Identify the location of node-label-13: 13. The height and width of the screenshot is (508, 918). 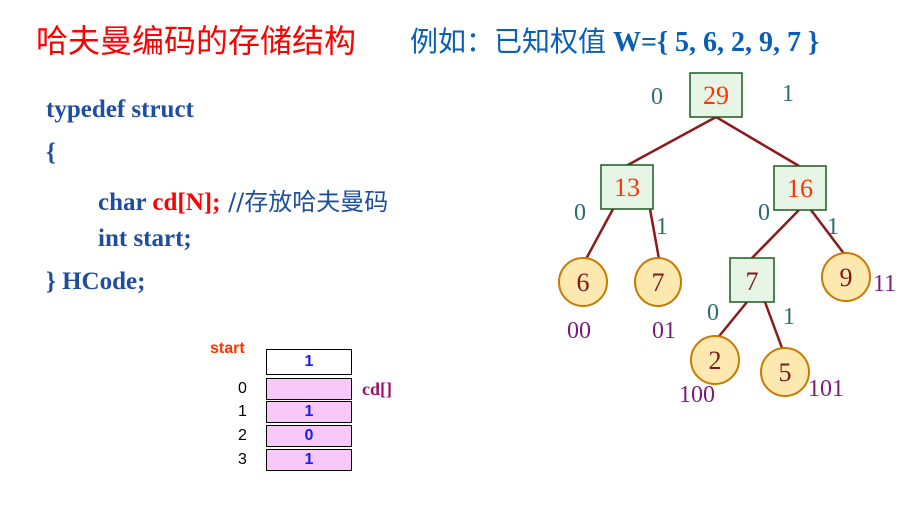
(627, 187).